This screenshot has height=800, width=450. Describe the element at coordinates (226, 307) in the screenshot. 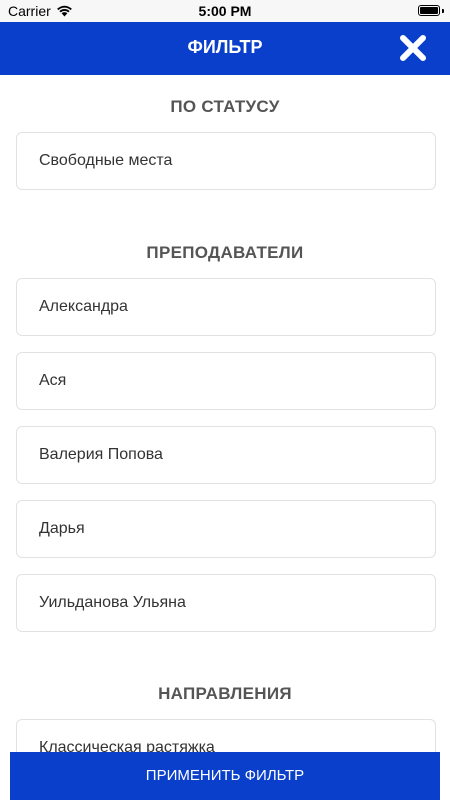

I see `option-teacher-1: Александра` at that location.